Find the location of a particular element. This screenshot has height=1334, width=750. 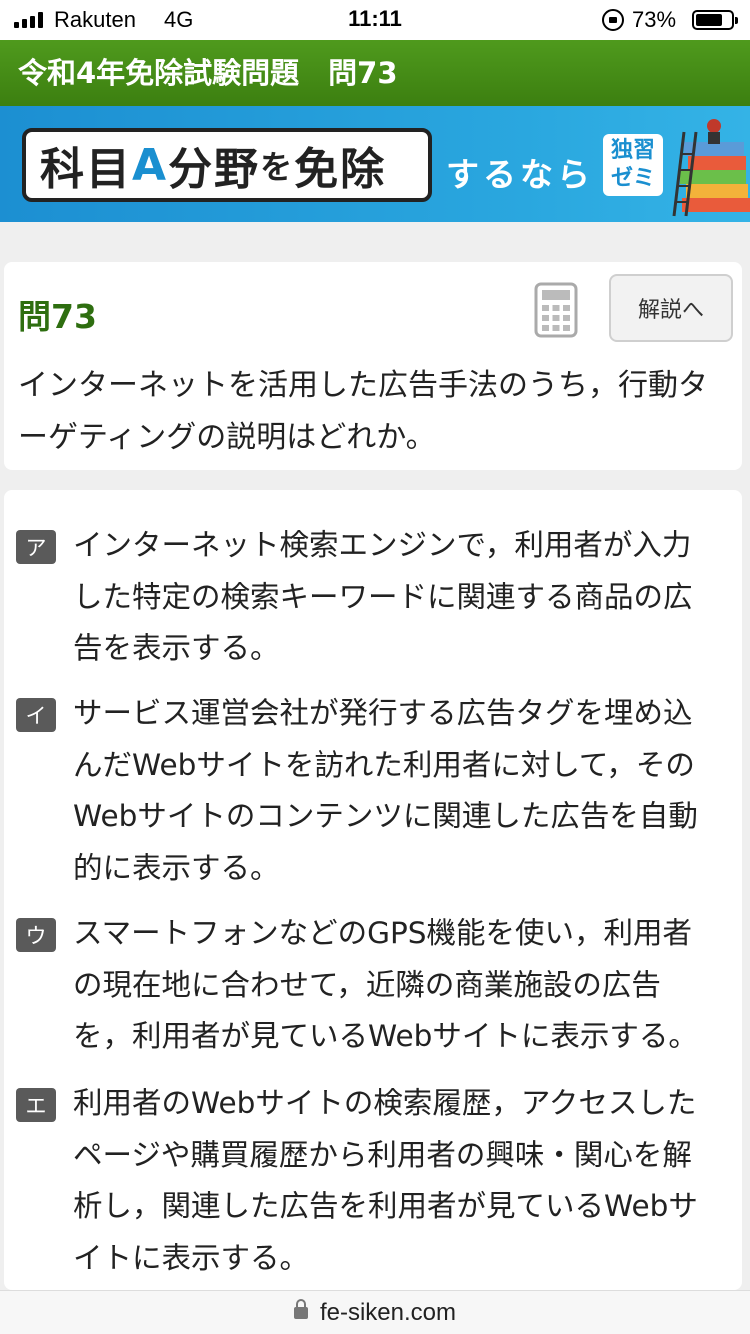

banner-badge-line1: 独習 is located at coordinates (632, 150).